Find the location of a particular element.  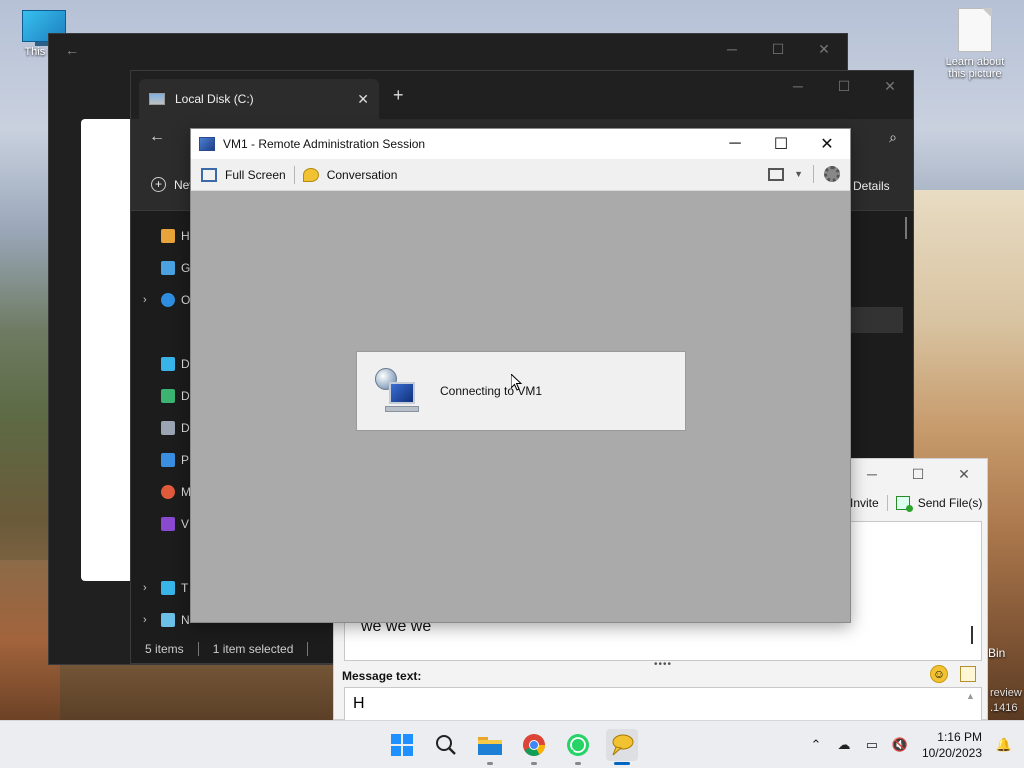

system-tray: ⌃ ☁ ▭ 🔇 1:16 PM 10/20/2023 🔔 is located at coordinates (913, 744).